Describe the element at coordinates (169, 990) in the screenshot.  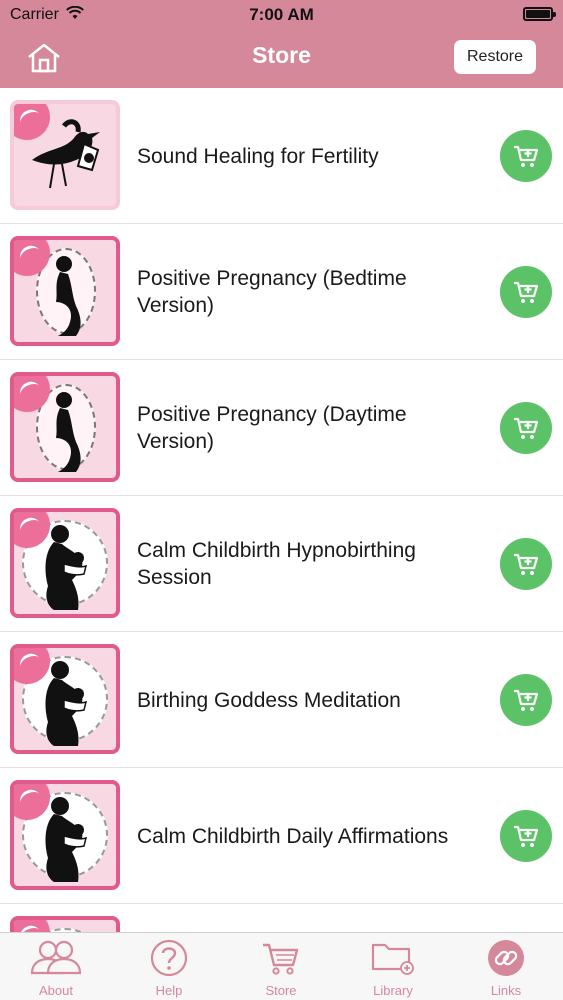
I see `tab-label: Help` at that location.